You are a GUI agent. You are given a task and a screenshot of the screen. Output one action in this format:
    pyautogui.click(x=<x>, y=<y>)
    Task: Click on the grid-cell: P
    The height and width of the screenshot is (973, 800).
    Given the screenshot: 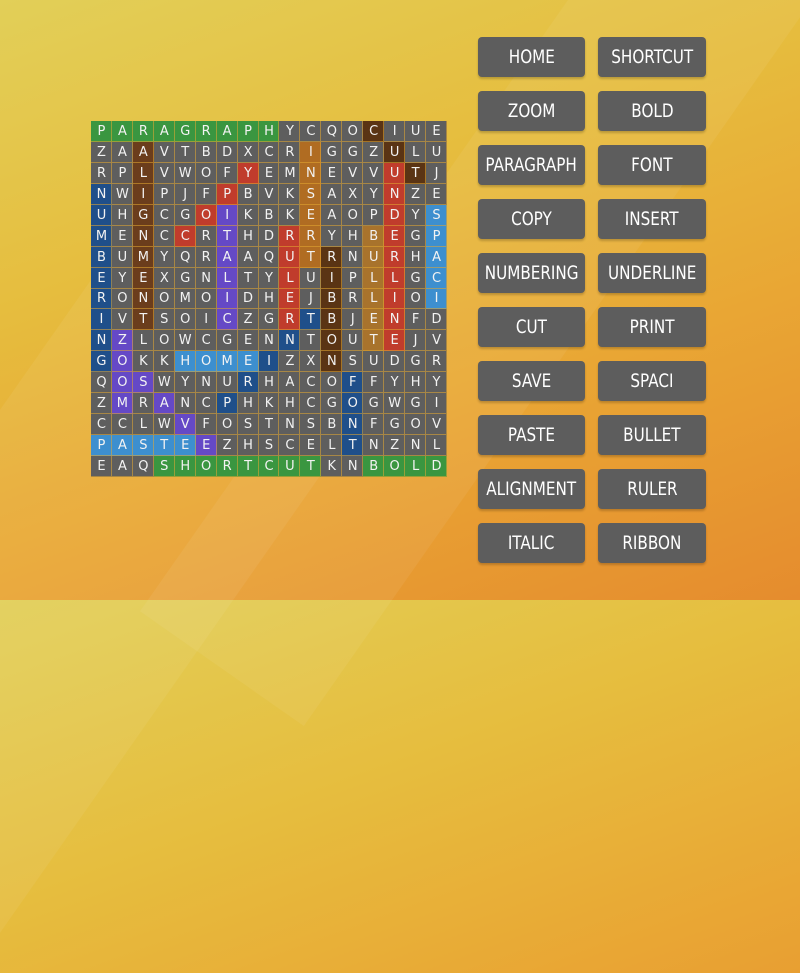 What is the action you would take?
    pyautogui.click(x=374, y=215)
    